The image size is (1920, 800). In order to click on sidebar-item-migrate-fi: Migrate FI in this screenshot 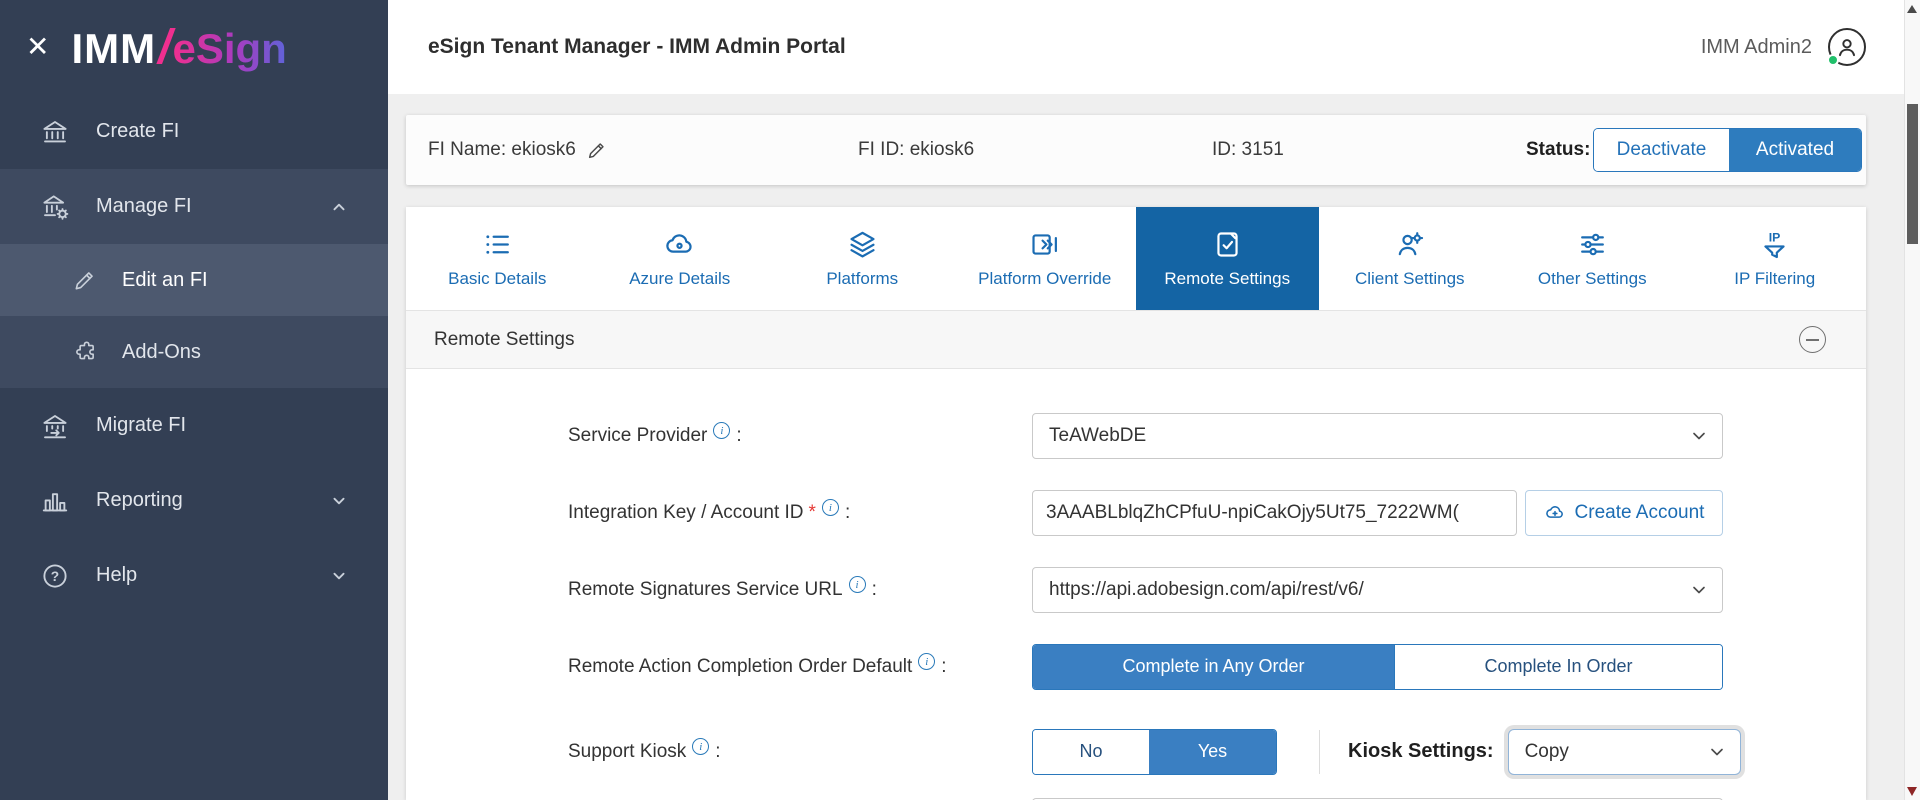, I will do `click(194, 425)`.